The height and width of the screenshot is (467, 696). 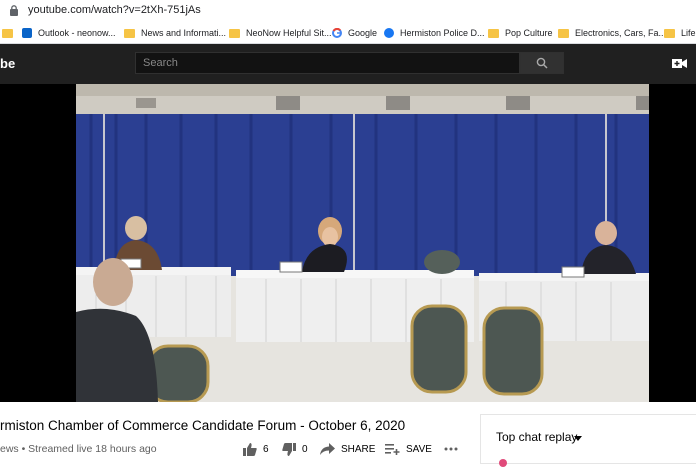 What do you see at coordinates (348, 11) in the screenshot?
I see `address-bar: youtube.com/watch?v=2tXh-751jAs` at bounding box center [348, 11].